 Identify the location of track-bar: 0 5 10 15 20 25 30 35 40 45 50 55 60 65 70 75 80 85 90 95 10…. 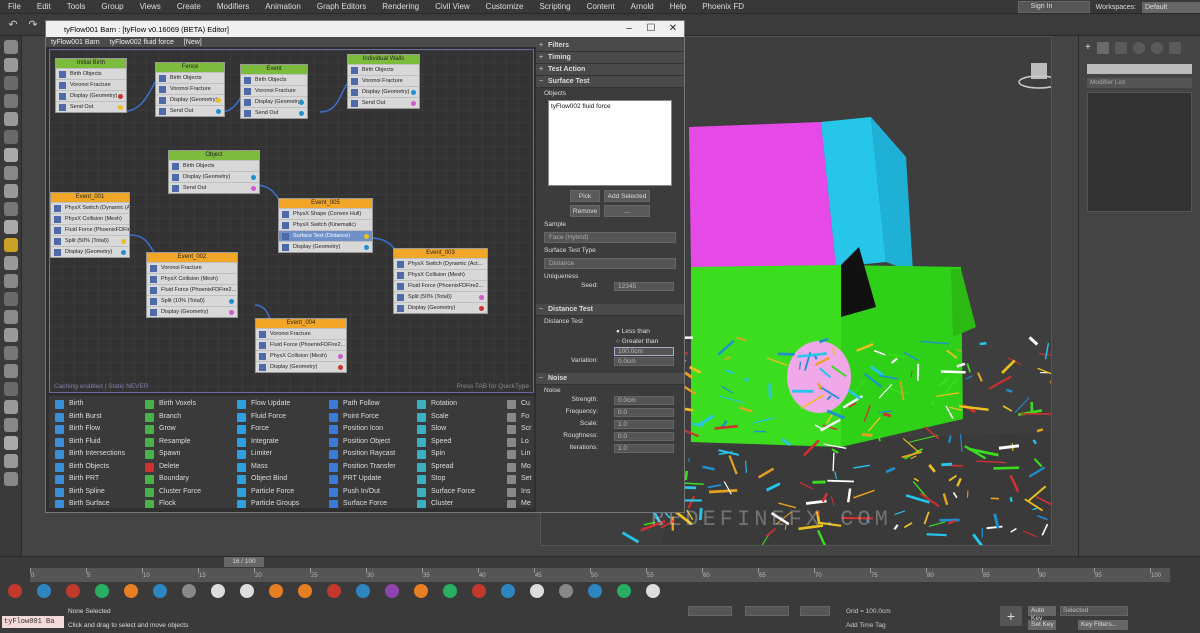
(600, 575).